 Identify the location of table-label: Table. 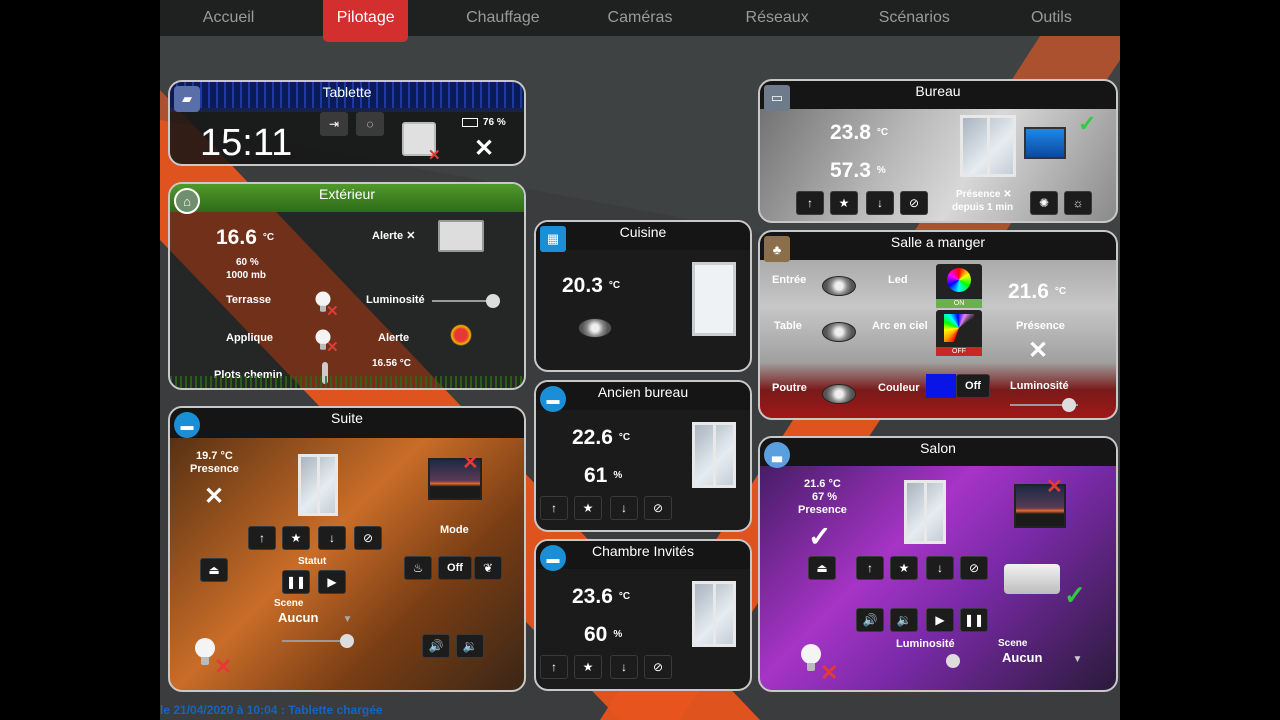
(788, 326).